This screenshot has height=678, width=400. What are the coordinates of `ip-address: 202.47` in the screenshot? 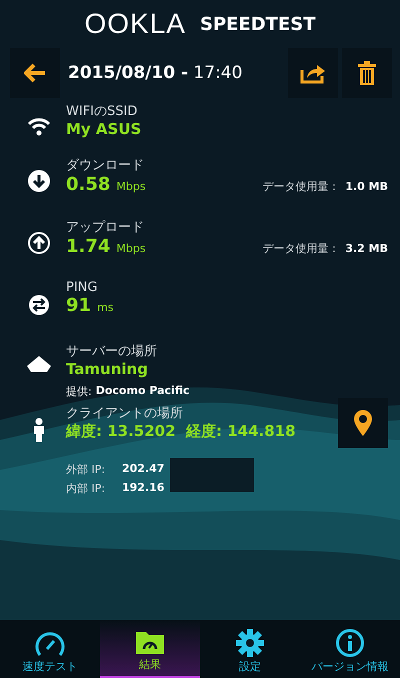 It's located at (144, 469).